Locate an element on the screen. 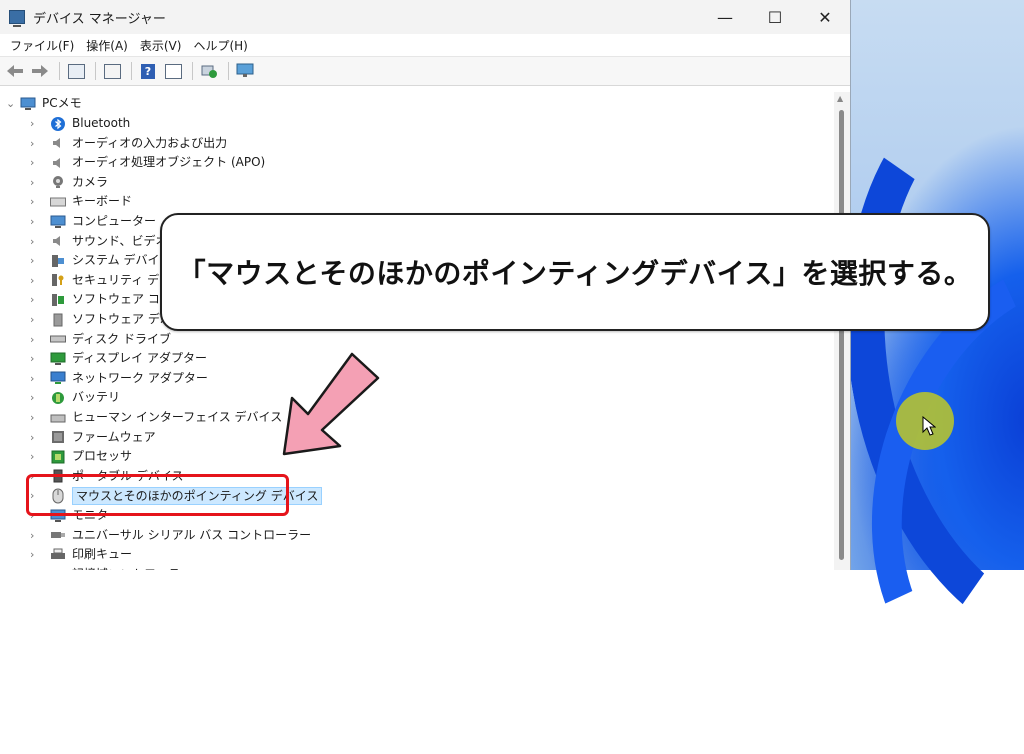 The height and width of the screenshot is (754, 1024). tree-item-label: プロセッサ is located at coordinates (102, 456).